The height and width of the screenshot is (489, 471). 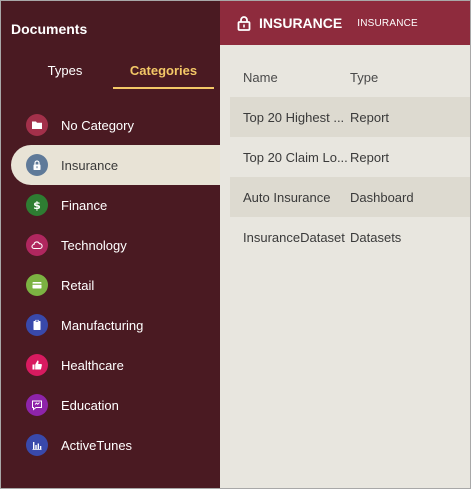 I want to click on table-row: Top 20 Claim Lo... Report, so click(x=350, y=157).